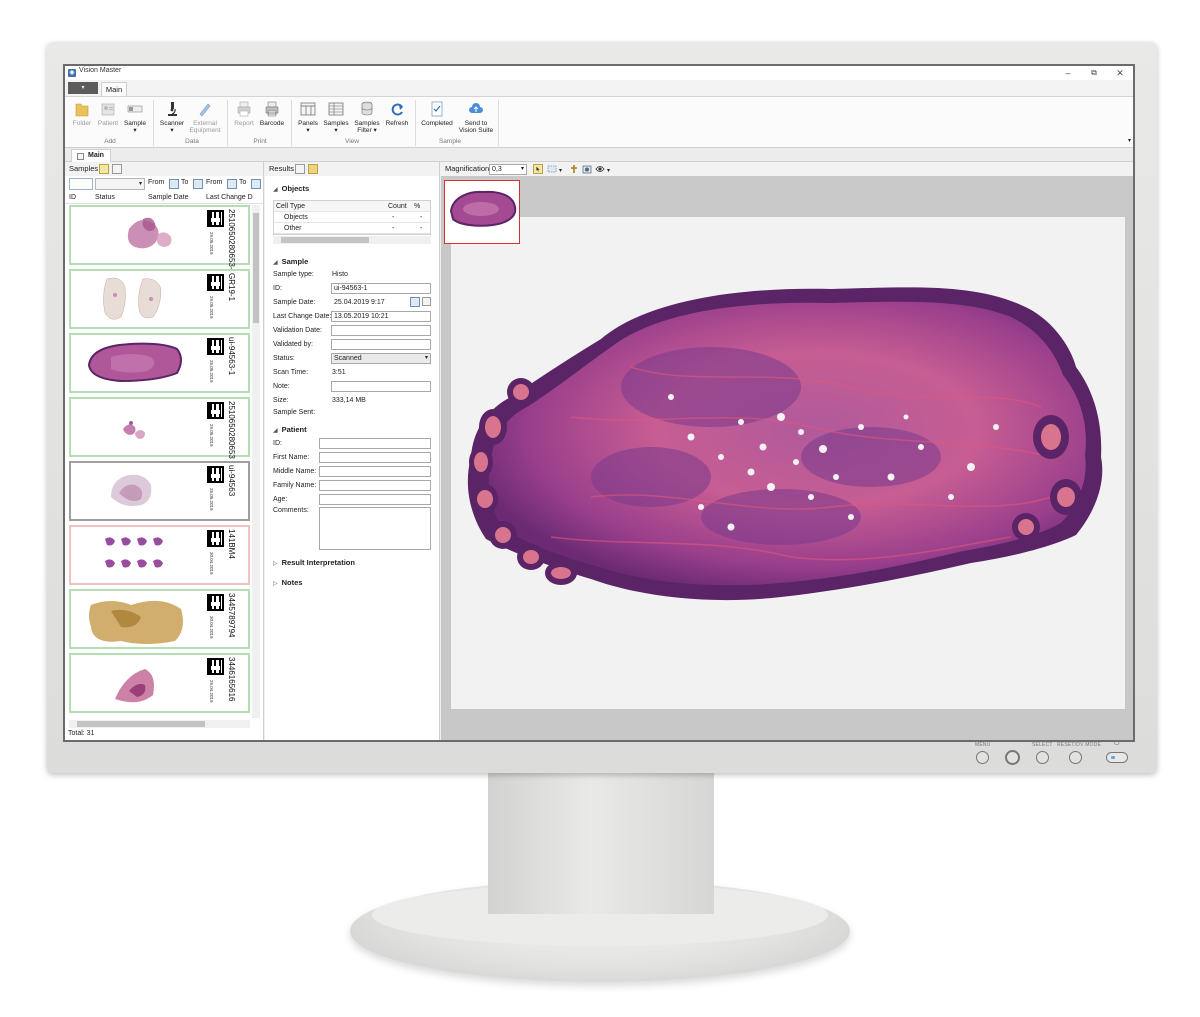 The height and width of the screenshot is (1017, 1200). I want to click on restore-button: ⧉, so click(1094, 73).